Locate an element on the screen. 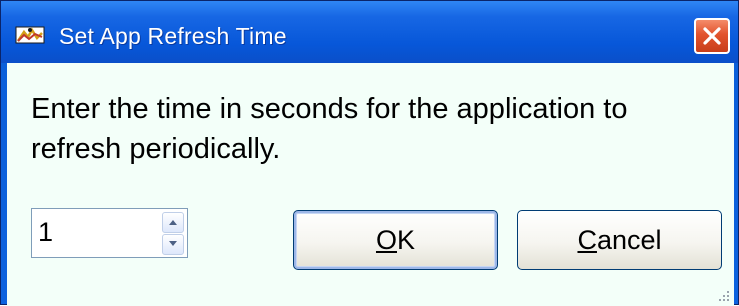 This screenshot has height=306, width=739. cancel-button: Cancel is located at coordinates (619, 240).